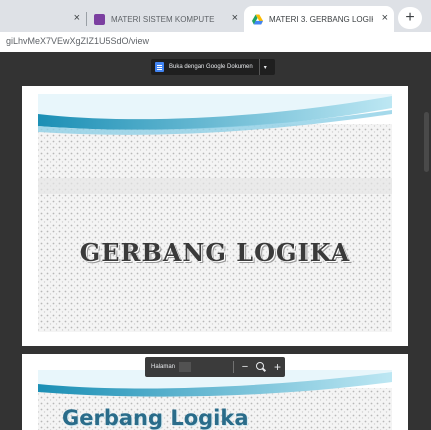  I want to click on page-label: Halaman, so click(163, 367).